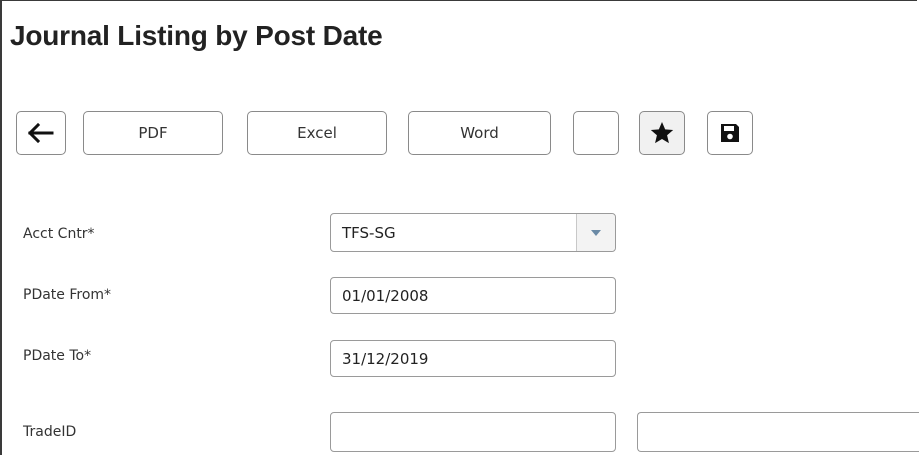 Image resolution: width=919 pixels, height=457 pixels. I want to click on favorite-button, so click(662, 133).